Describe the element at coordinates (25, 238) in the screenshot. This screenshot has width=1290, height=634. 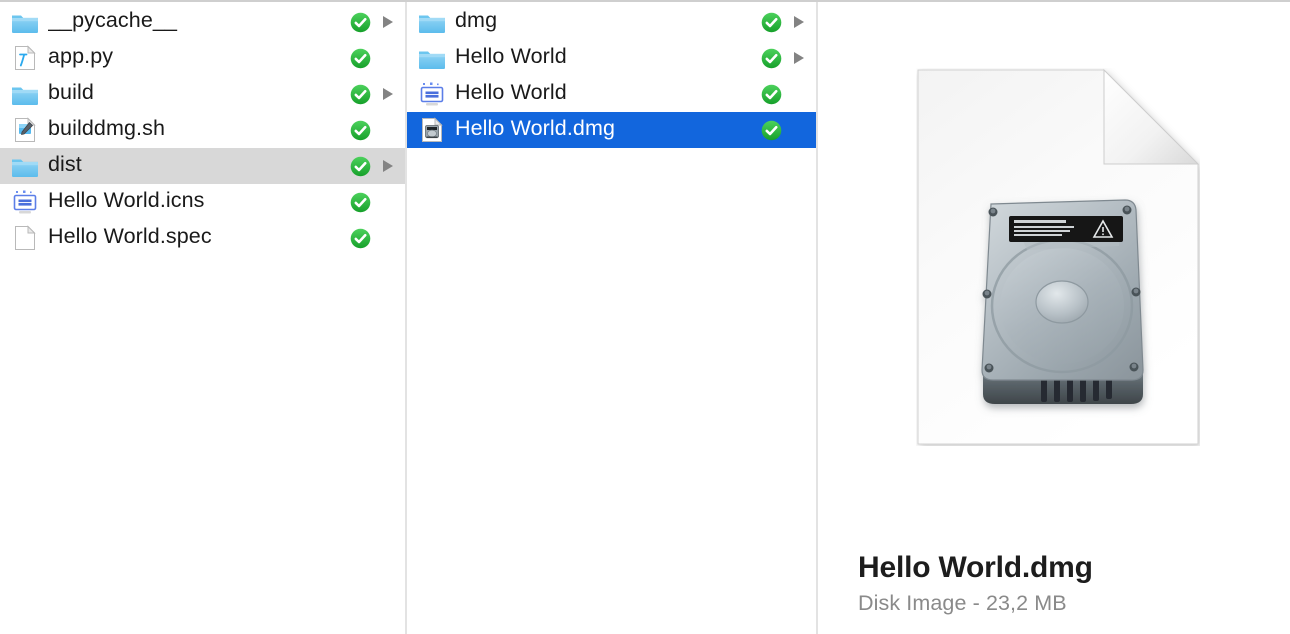
I see `plain-document-icon` at that location.